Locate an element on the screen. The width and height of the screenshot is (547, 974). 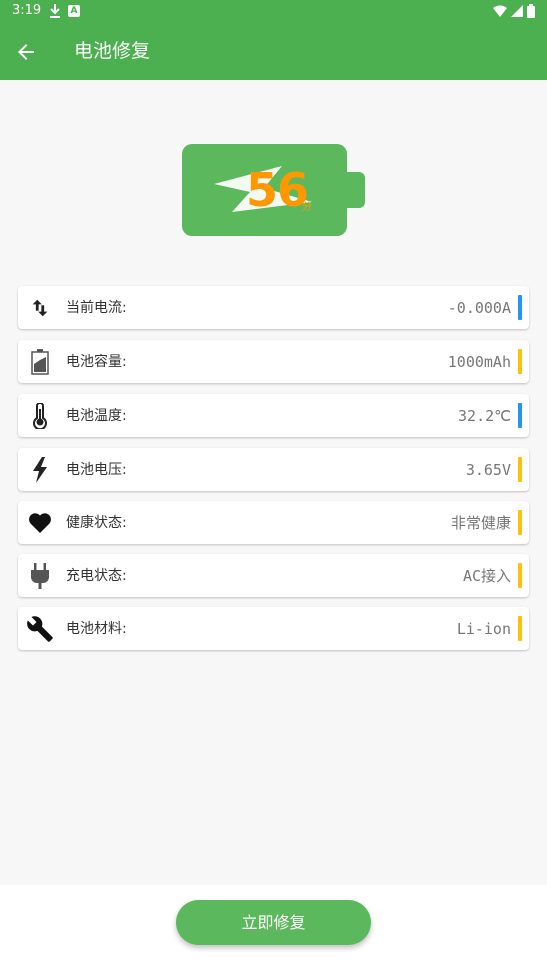
status-bar: 3:19 A is located at coordinates (273, 12).